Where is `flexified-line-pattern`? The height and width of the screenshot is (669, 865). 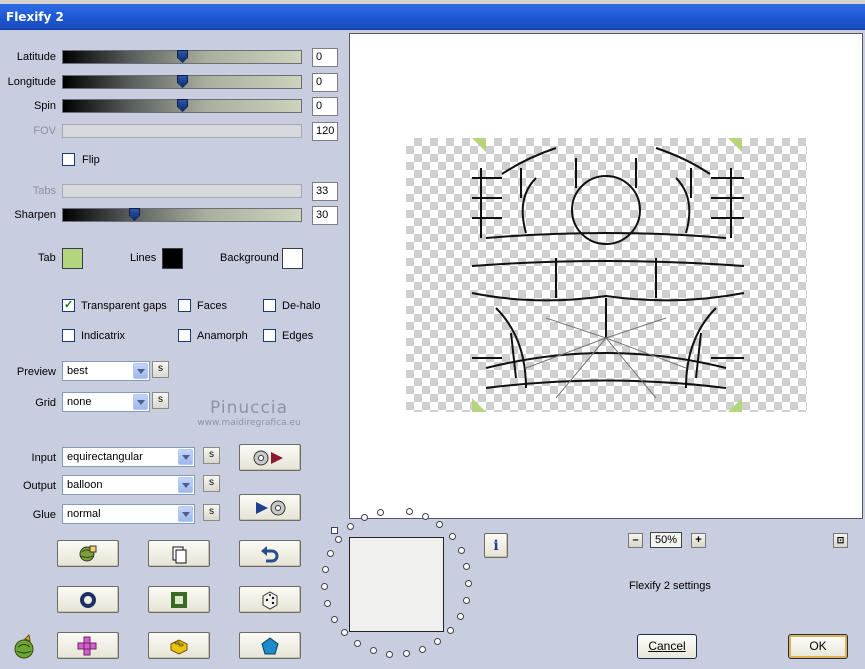 flexified-line-pattern is located at coordinates (608, 275).